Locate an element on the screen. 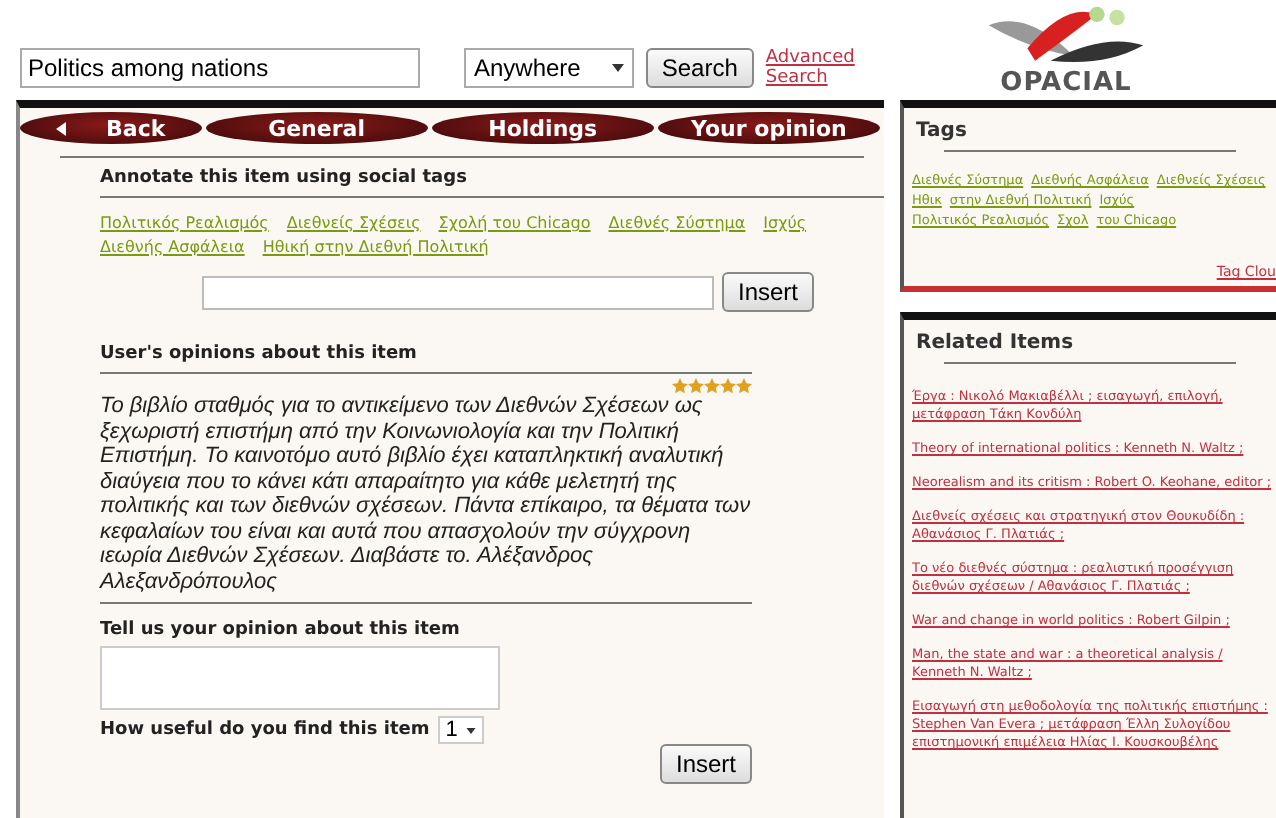 Image resolution: width=1276 pixels, height=818 pixels. tab: Your opinion is located at coordinates (768, 128).